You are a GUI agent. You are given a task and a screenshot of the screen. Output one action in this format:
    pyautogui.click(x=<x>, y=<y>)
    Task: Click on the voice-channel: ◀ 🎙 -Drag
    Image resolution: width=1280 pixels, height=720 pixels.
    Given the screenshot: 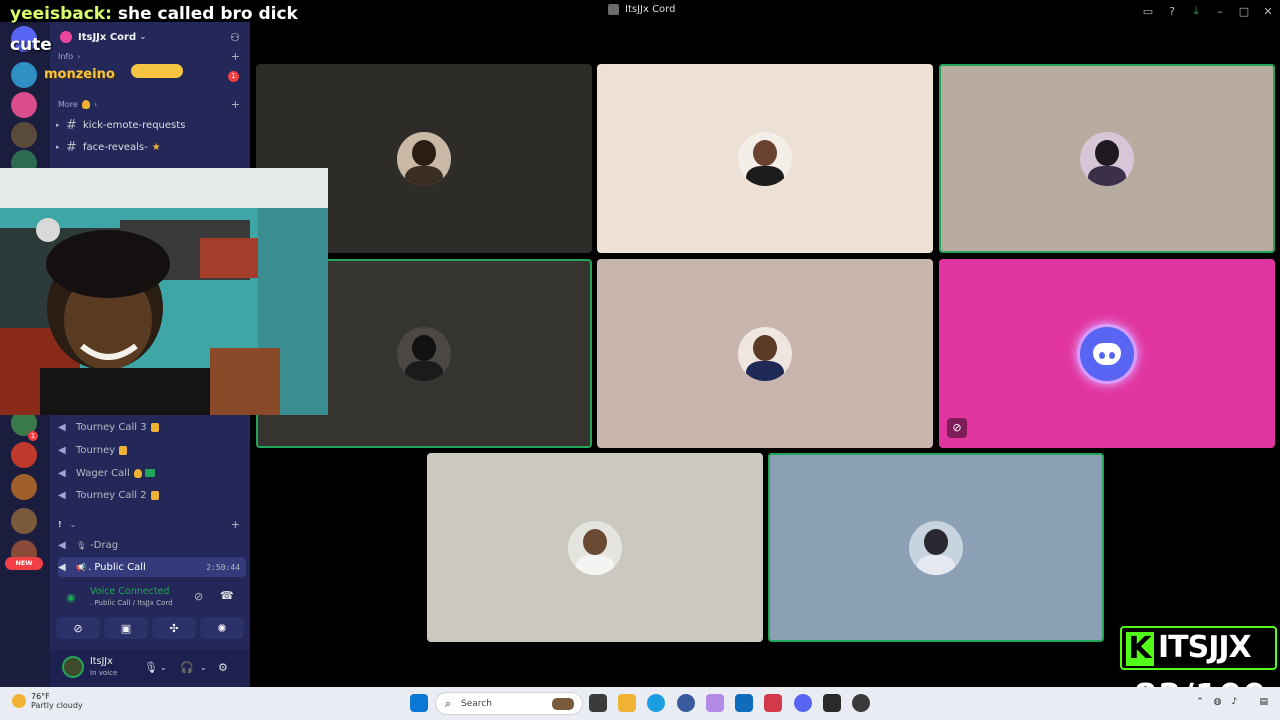 What is the action you would take?
    pyautogui.click(x=152, y=545)
    